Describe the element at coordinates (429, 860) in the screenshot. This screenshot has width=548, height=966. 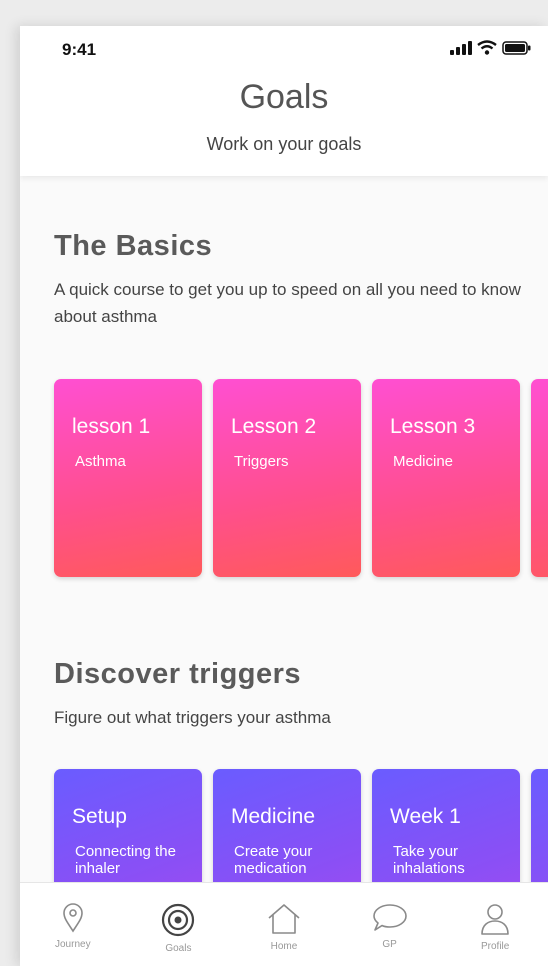
I see `card-subtitle: Take your inhalations` at that location.